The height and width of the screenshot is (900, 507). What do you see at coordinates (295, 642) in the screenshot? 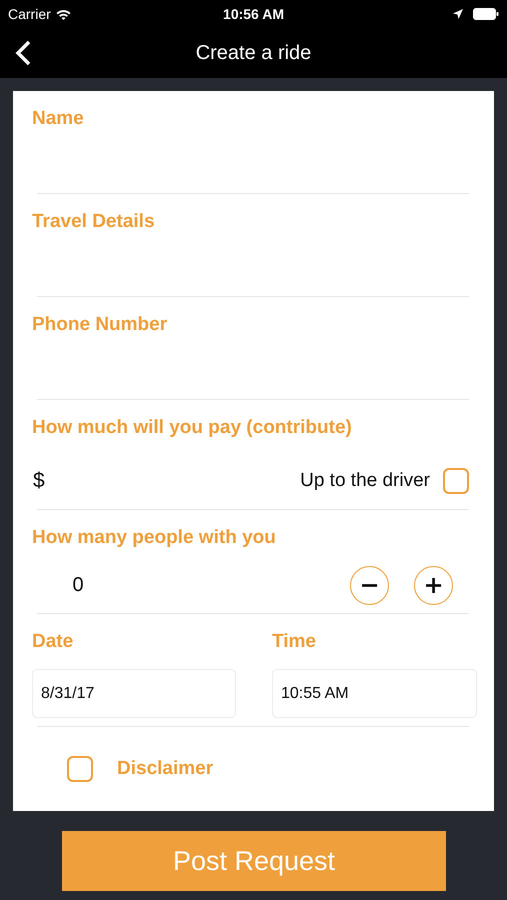
I see `field-label: Time` at bounding box center [295, 642].